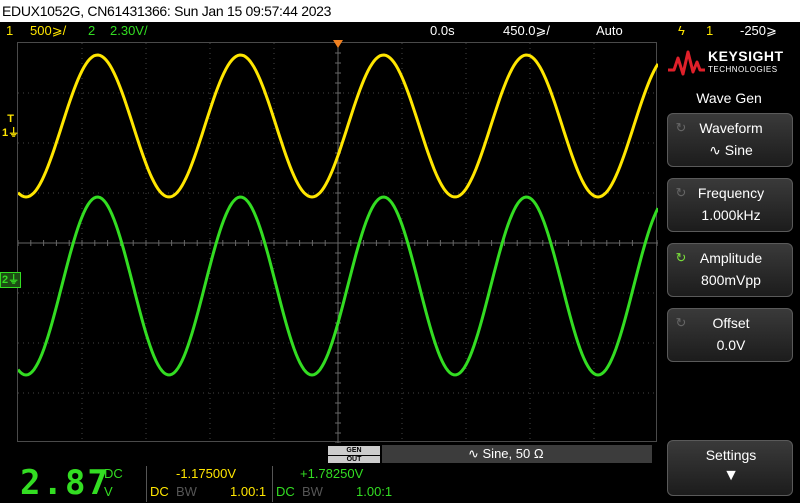 This screenshot has width=800, height=503. What do you see at coordinates (10, 119) in the screenshot?
I see `trigger-level-marker: T` at bounding box center [10, 119].